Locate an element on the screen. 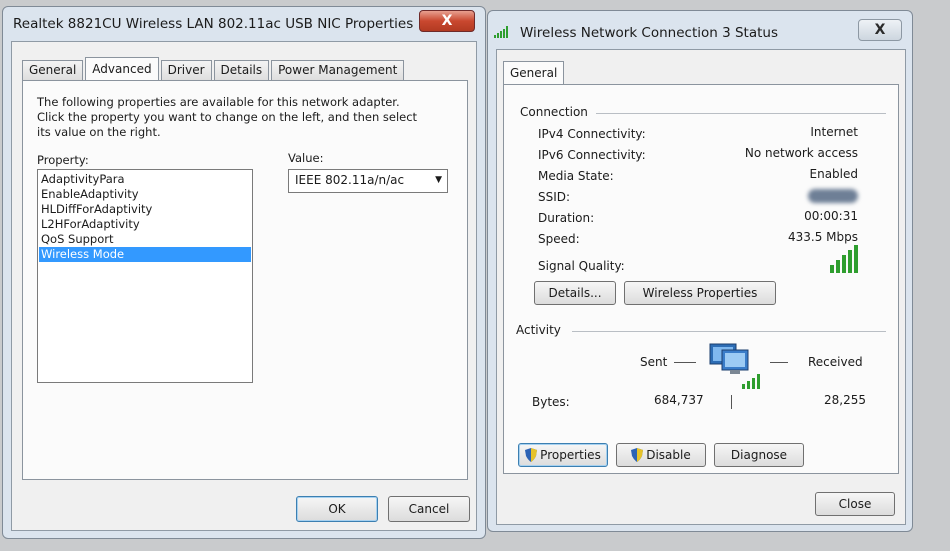 This screenshot has height=551, width=950. status-close-x-button: X is located at coordinates (880, 30).